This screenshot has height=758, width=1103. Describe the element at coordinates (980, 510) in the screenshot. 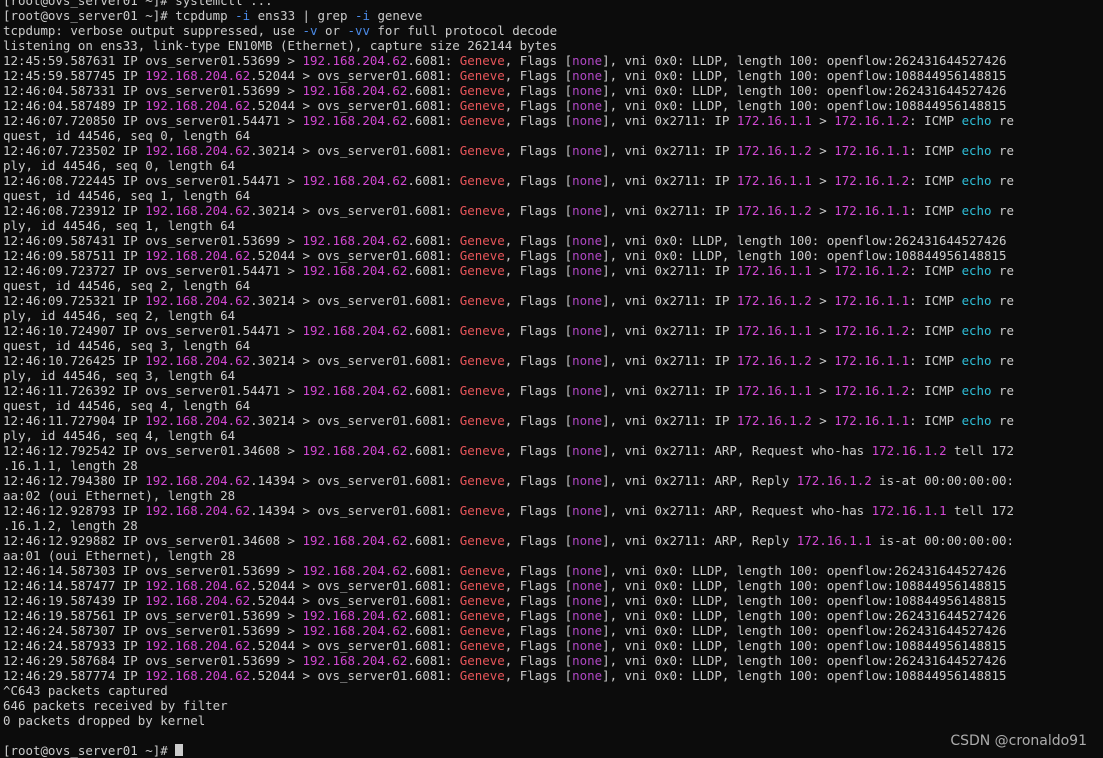

I see `line-text: tell 172` at that location.